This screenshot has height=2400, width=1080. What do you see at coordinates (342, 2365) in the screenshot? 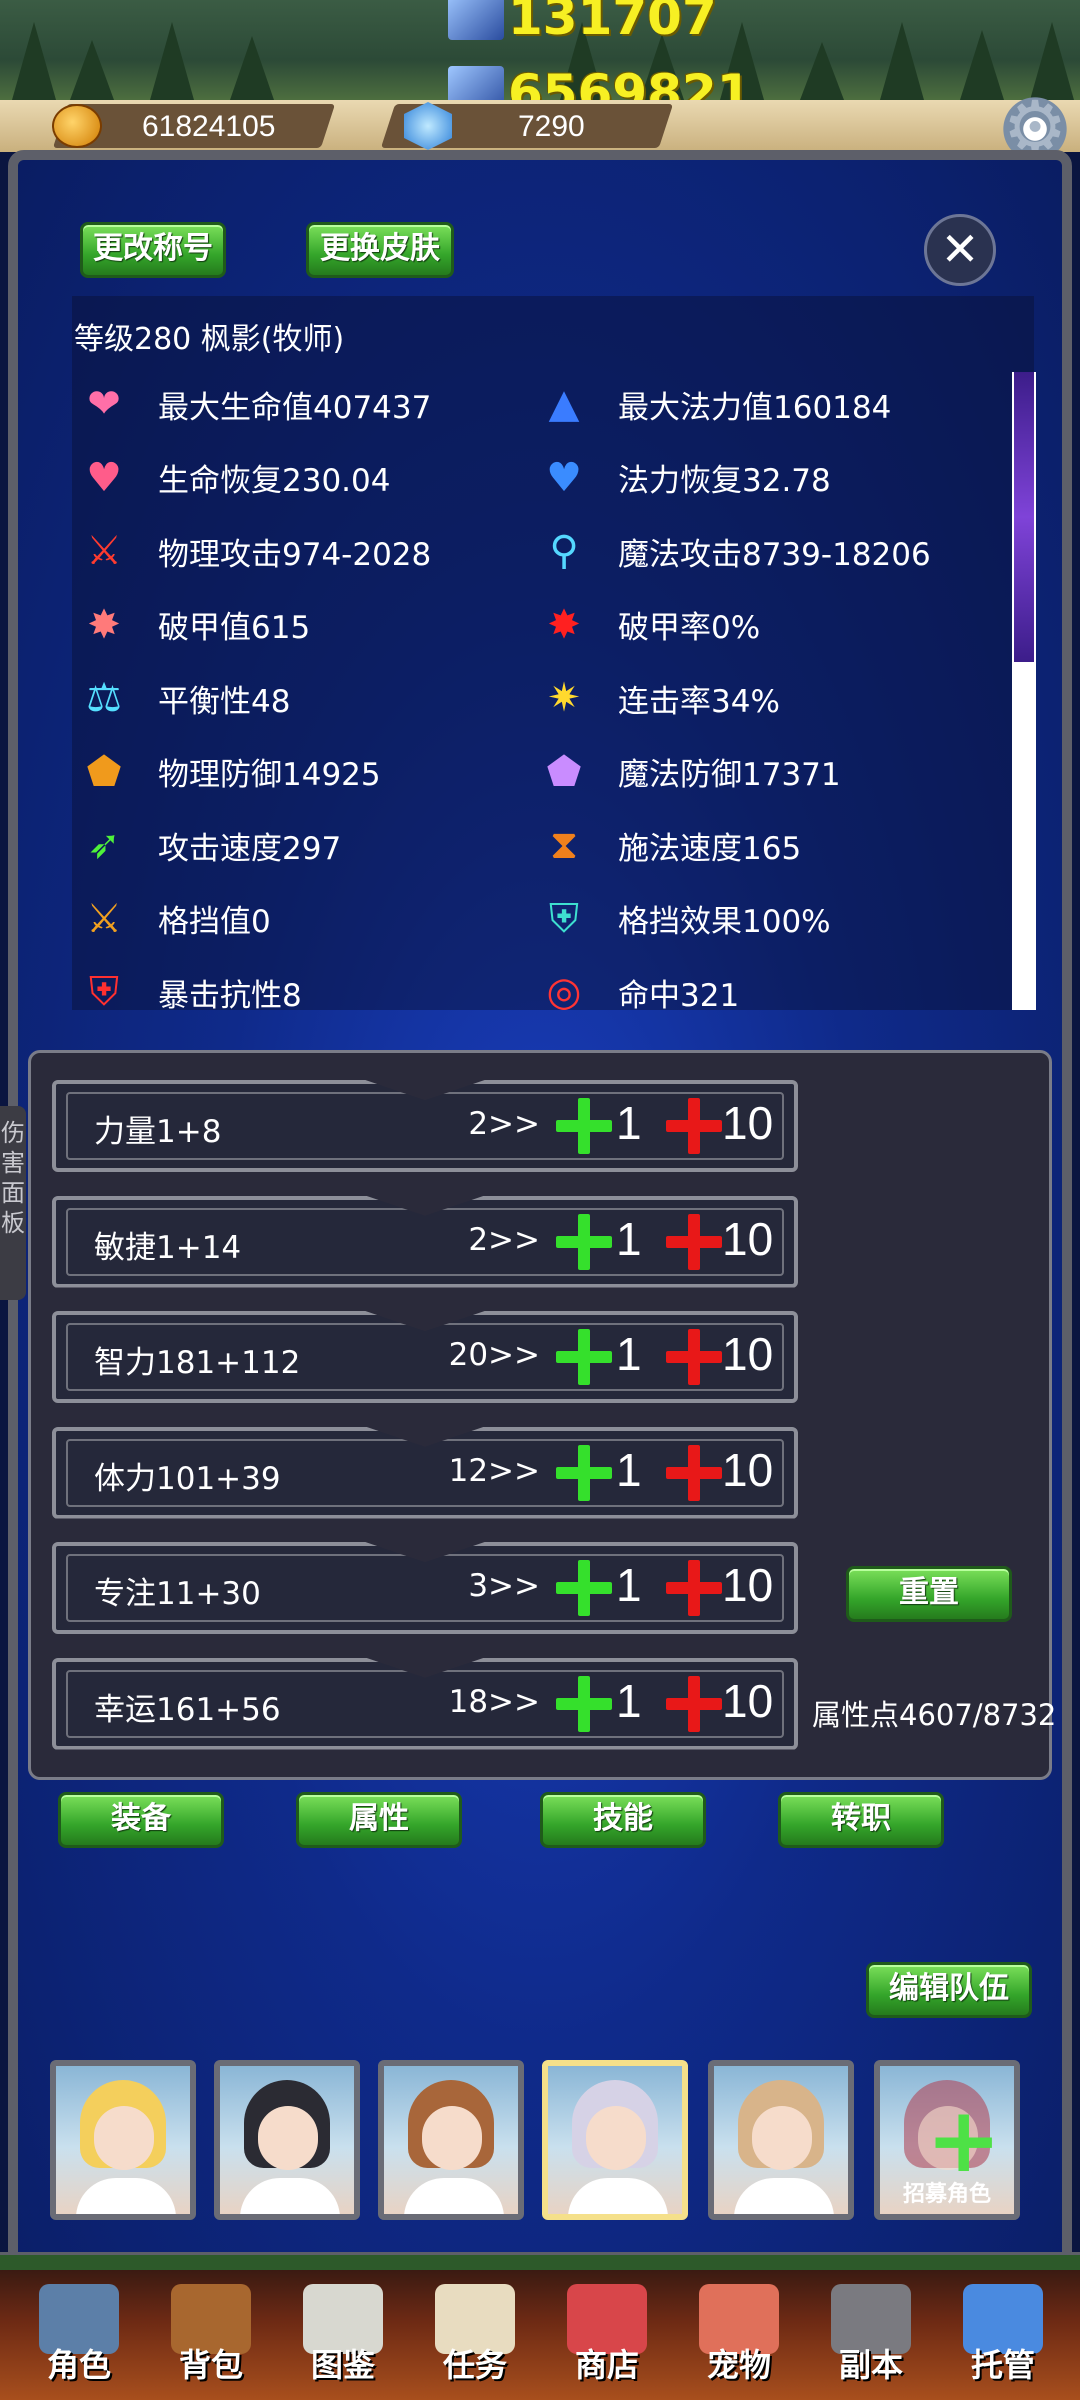
I see `nav-label: 图鉴` at bounding box center [342, 2365].